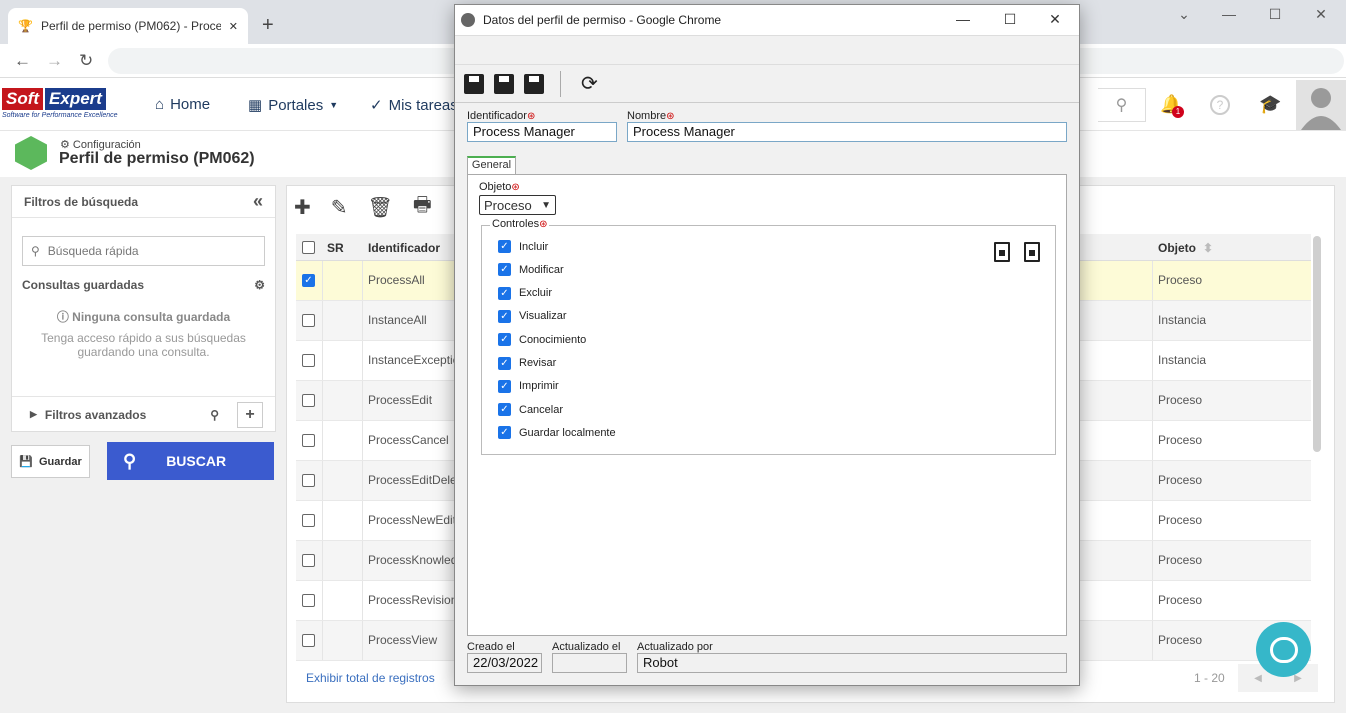  I want to click on new-tab-button: +, so click(268, 25).